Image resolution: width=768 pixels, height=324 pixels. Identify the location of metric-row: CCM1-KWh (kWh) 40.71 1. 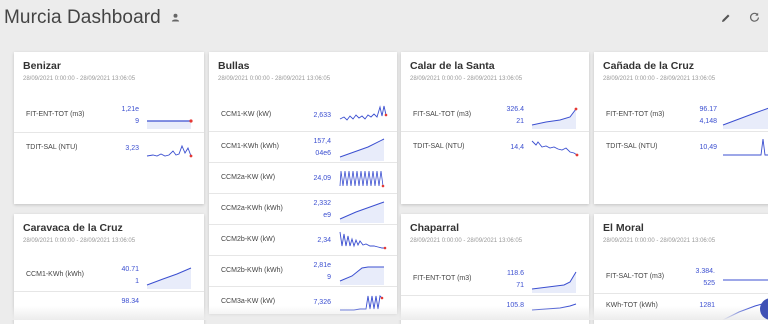
(109, 275).